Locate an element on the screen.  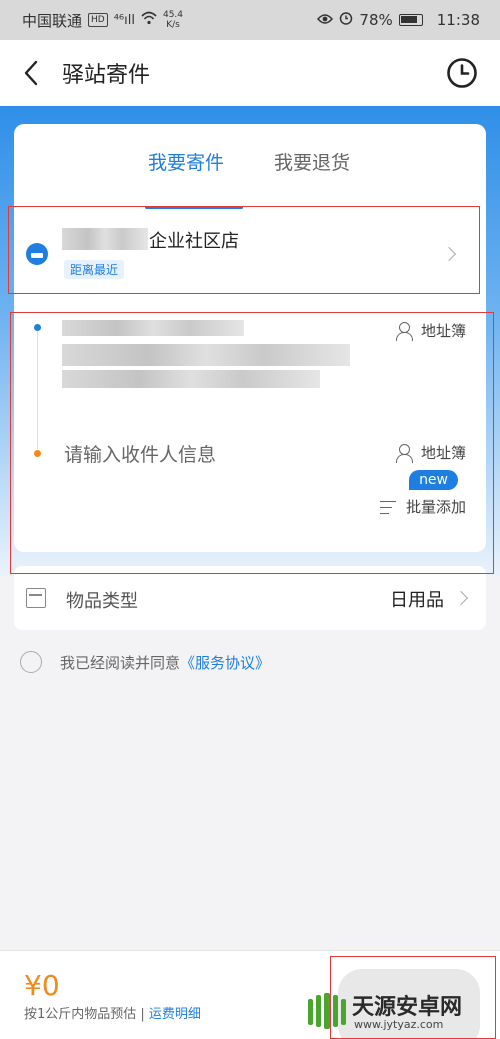
app-header: 驿站寄件 is located at coordinates (250, 73).